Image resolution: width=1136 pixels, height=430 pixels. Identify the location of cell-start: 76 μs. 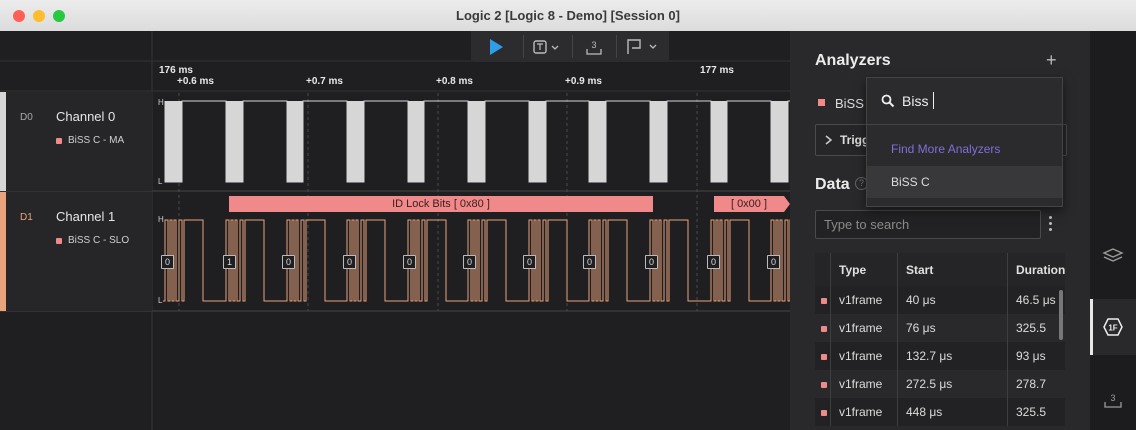
(952, 328).